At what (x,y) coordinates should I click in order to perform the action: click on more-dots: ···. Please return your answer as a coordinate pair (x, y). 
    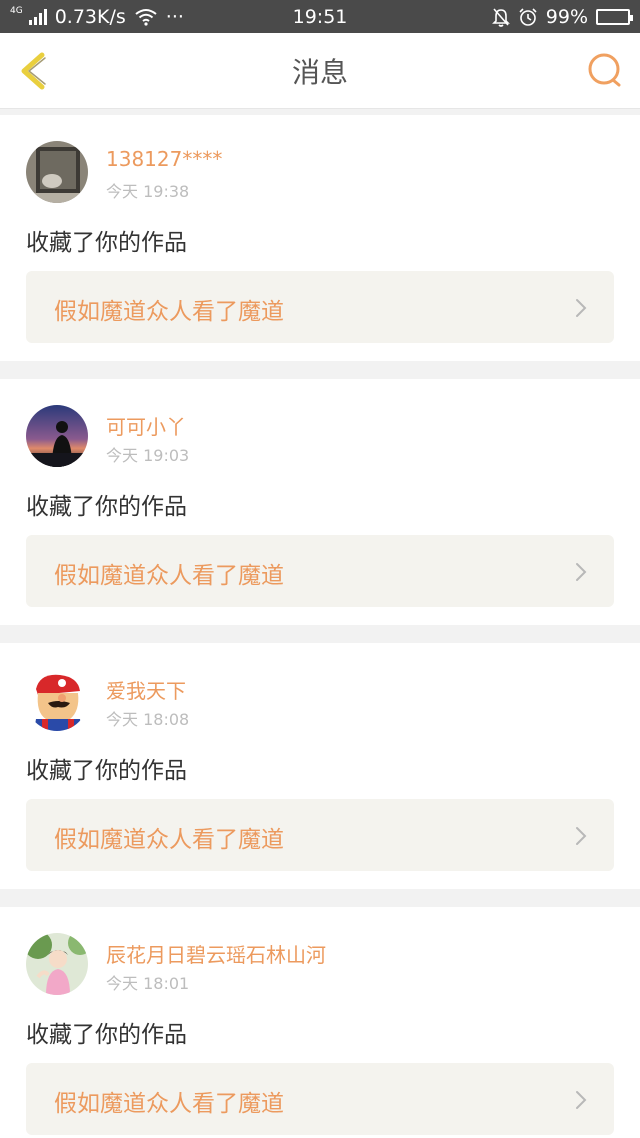
    Looking at the image, I should click on (174, 16).